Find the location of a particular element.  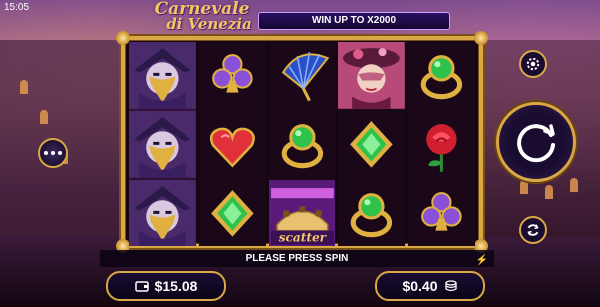

balance-value: $15.08 is located at coordinates (176, 286).